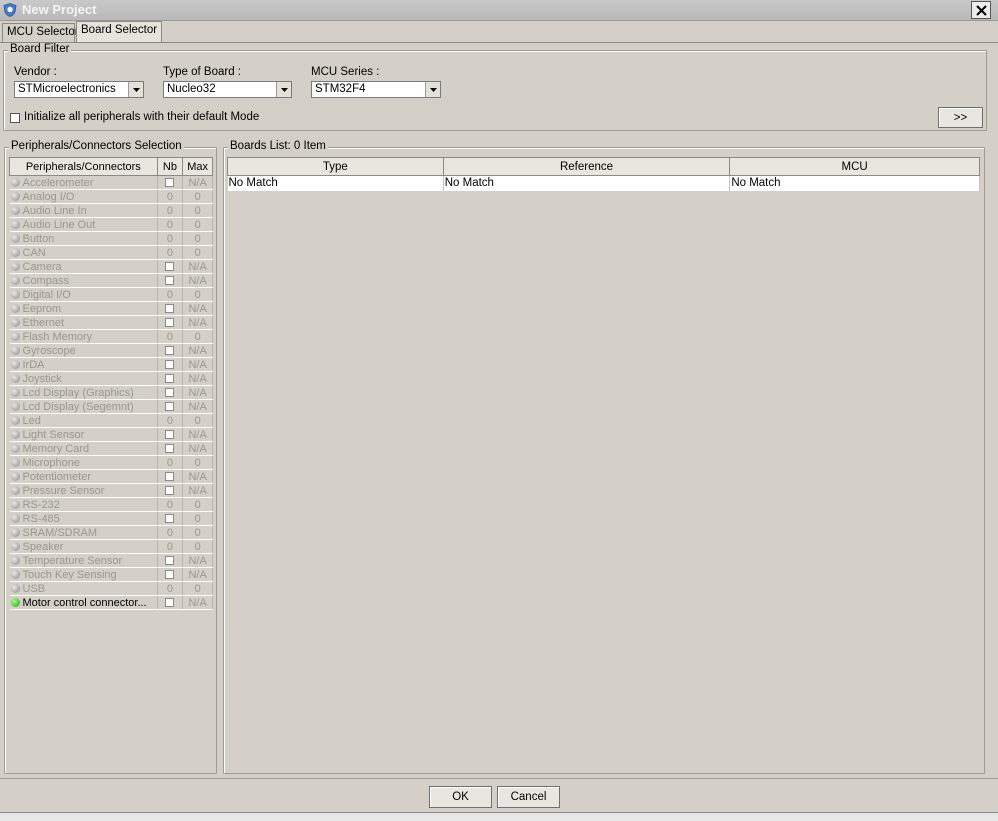  Describe the element at coordinates (960, 117) in the screenshot. I see `expand-filter-button: >>` at that location.